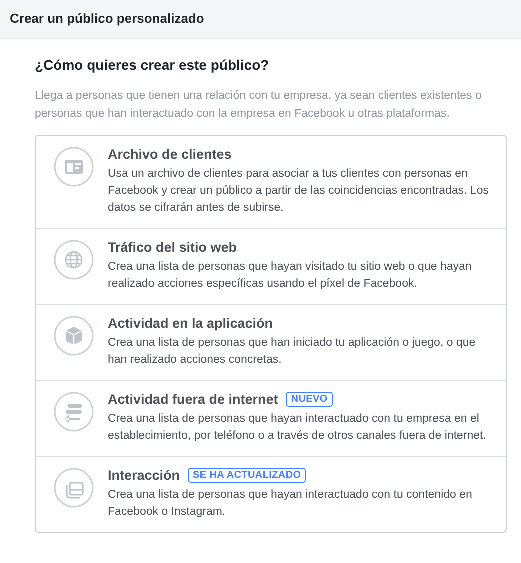 This screenshot has height=563, width=521. Describe the element at coordinates (173, 247) in the screenshot. I see `option-title: Tráfico del sitio web` at that location.